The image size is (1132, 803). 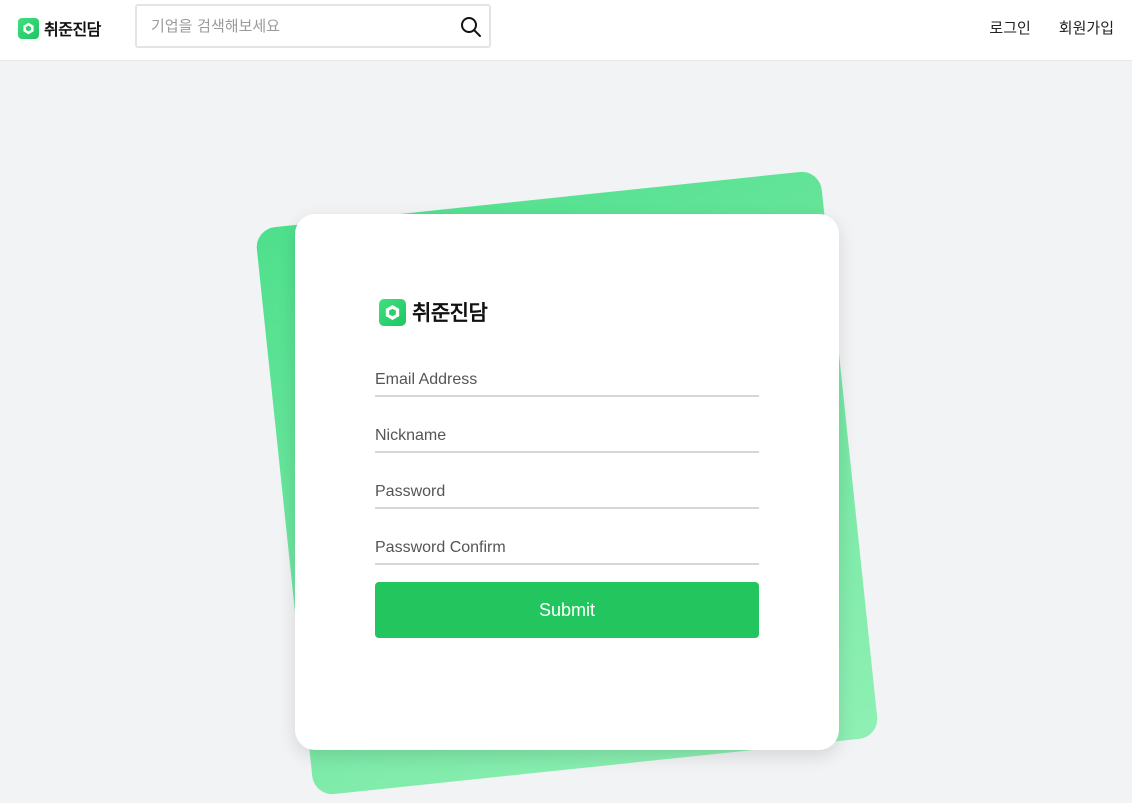 What do you see at coordinates (1051, 27) in the screenshot?
I see `header-nav: 로그인 회원가입` at bounding box center [1051, 27].